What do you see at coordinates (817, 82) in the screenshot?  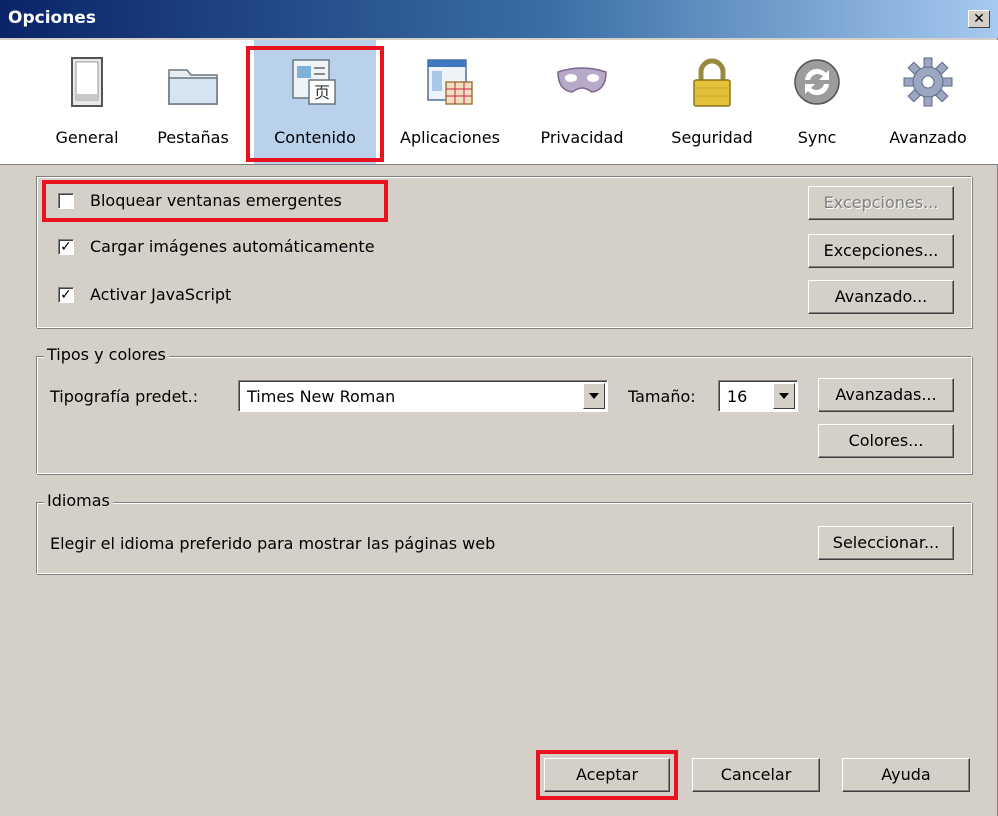 I see `sync-icon` at bounding box center [817, 82].